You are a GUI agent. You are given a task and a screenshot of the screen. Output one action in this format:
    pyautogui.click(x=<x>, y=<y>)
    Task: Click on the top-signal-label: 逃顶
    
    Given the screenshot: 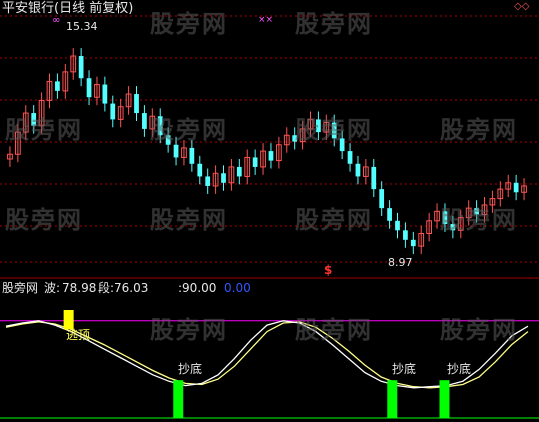 What is the action you would take?
    pyautogui.click(x=78, y=335)
    